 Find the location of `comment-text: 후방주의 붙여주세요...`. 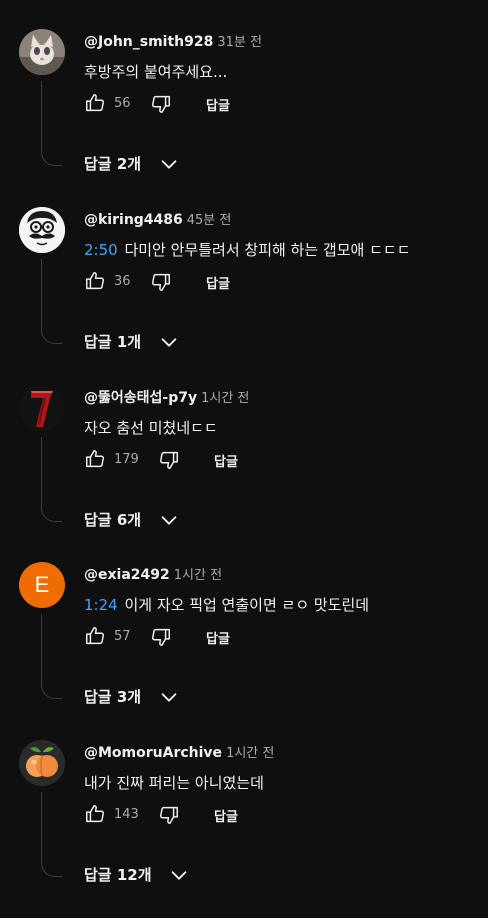

comment-text: 후방주의 붙여주세요... is located at coordinates (155, 71).